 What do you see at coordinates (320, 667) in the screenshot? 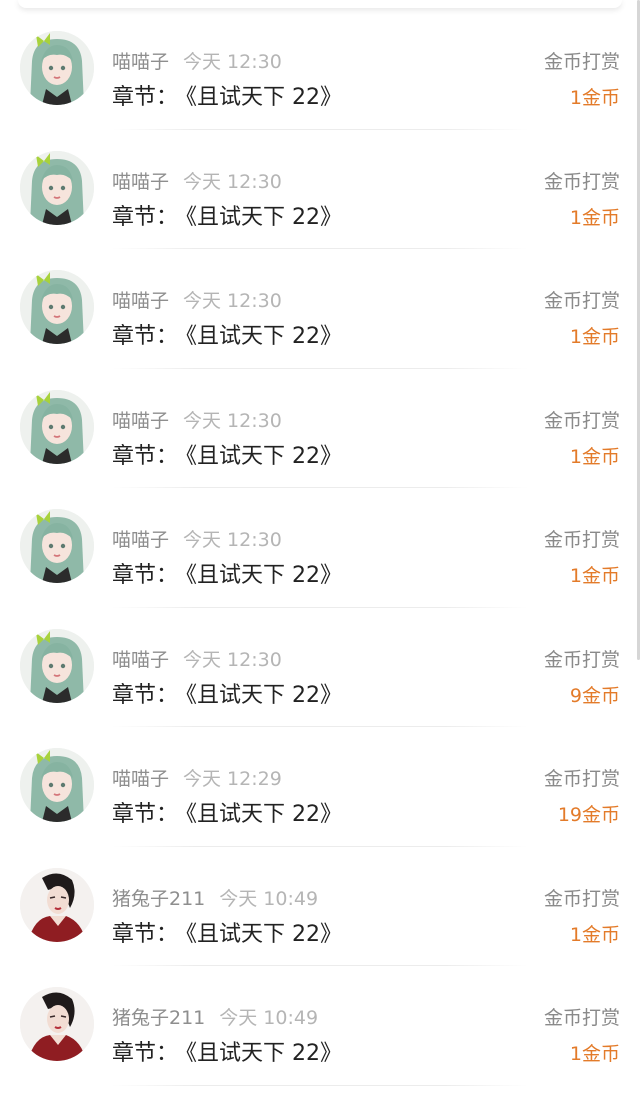
I see `tip-record-row: 喵喵子 今天 12:30 章节： 《且试天下 22》 金币打赏 9金币` at bounding box center [320, 667].